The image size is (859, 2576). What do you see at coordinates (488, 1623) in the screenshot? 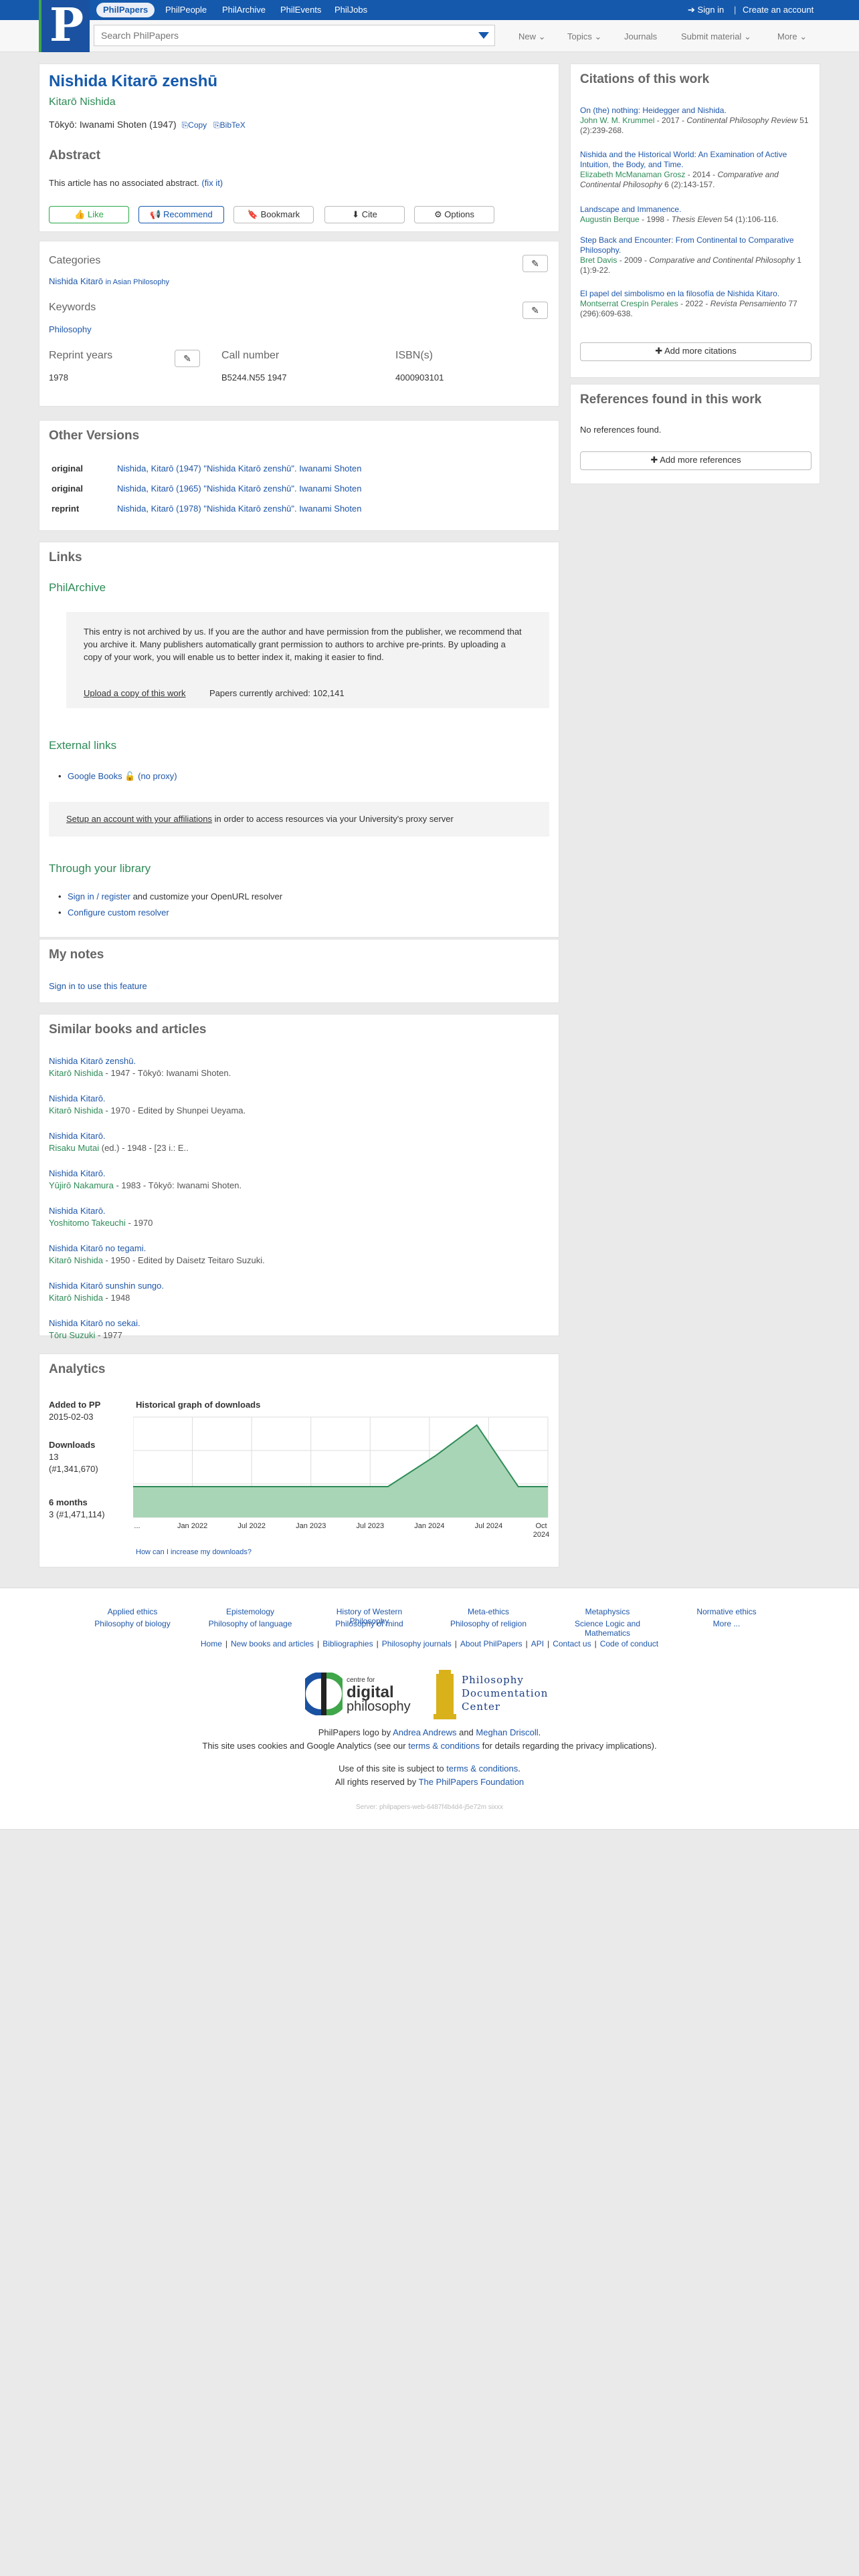
I see `footer-topic-link: Philosophy of religion` at bounding box center [488, 1623].